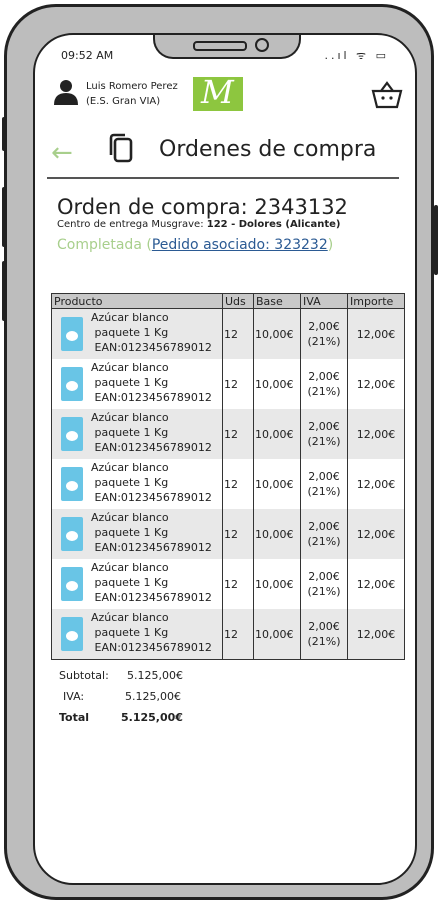  I want to click on col-base: Base, so click(277, 301).